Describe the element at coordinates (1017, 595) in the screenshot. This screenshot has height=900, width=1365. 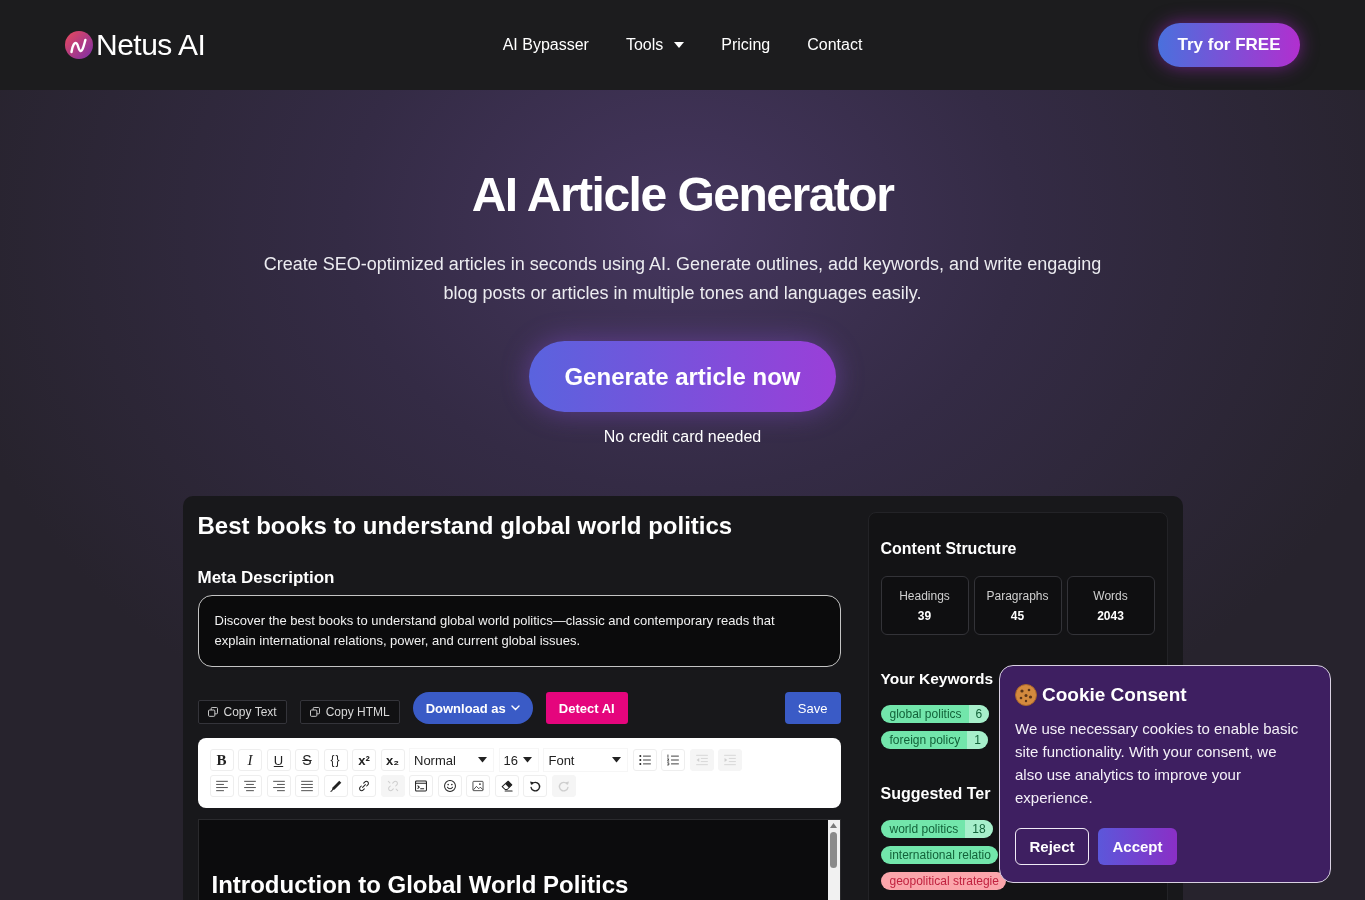
I see `stat-label: Paragraphs` at that location.